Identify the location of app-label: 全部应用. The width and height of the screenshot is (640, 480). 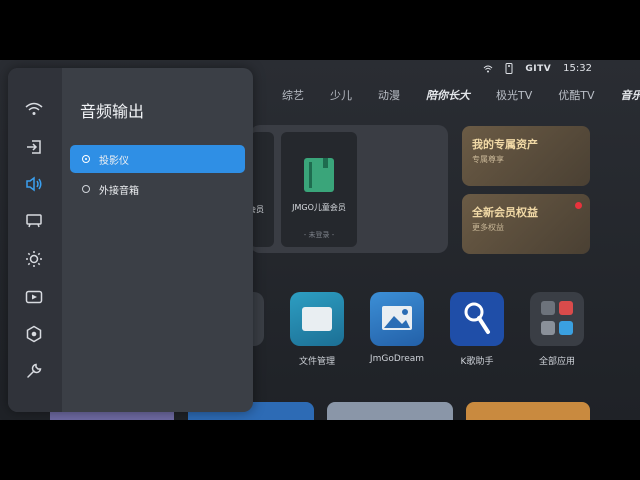
(556, 362).